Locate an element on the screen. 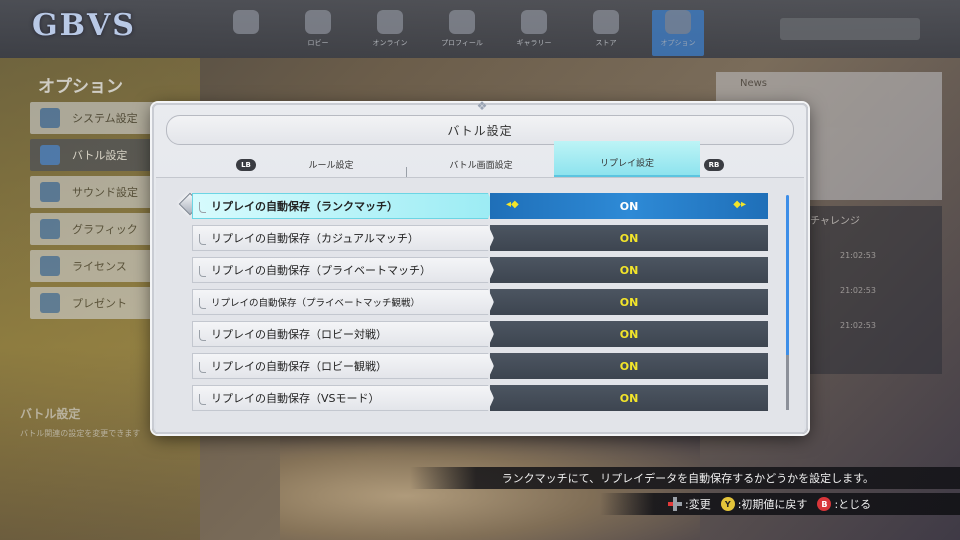  globe-icon is located at coordinates (390, 22).